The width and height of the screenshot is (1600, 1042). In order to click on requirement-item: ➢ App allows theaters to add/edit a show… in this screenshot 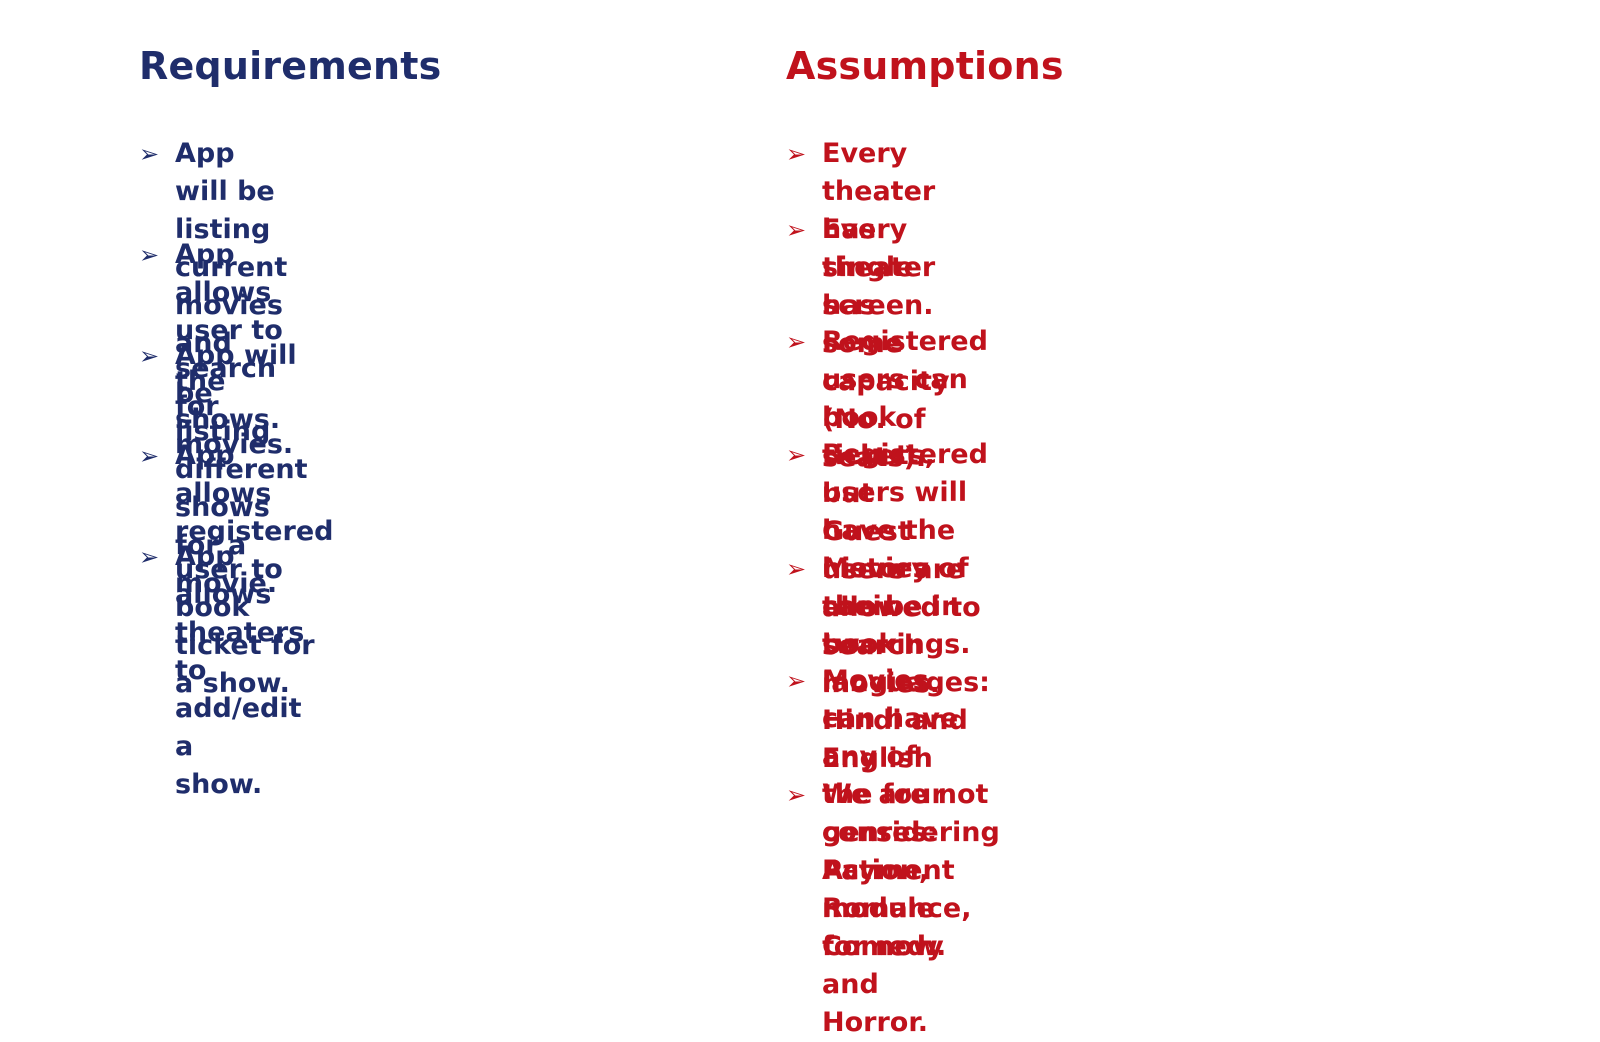, I will do `click(221, 671)`.